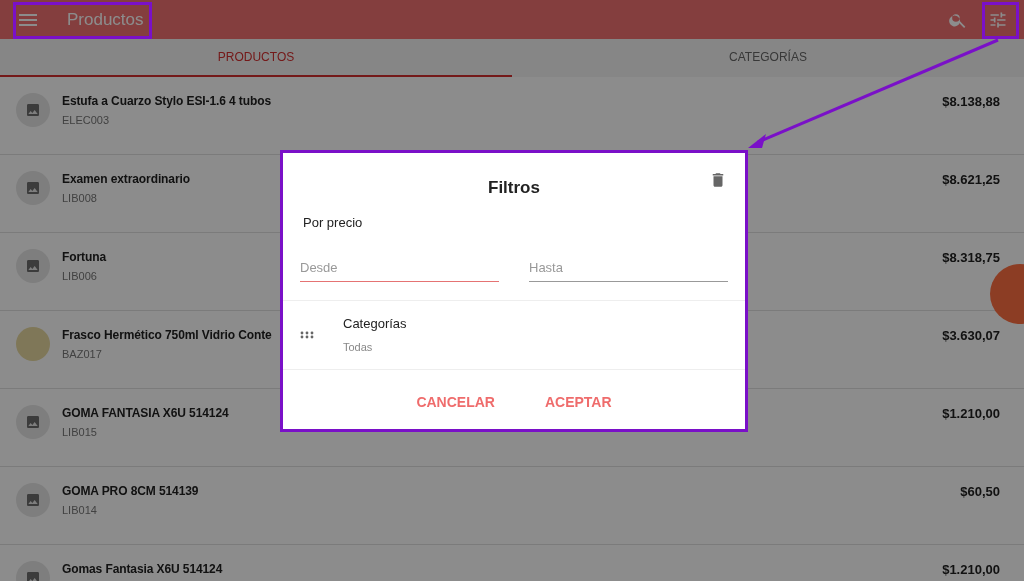  Describe the element at coordinates (105, 19) in the screenshot. I see `app-title: Productos` at that location.